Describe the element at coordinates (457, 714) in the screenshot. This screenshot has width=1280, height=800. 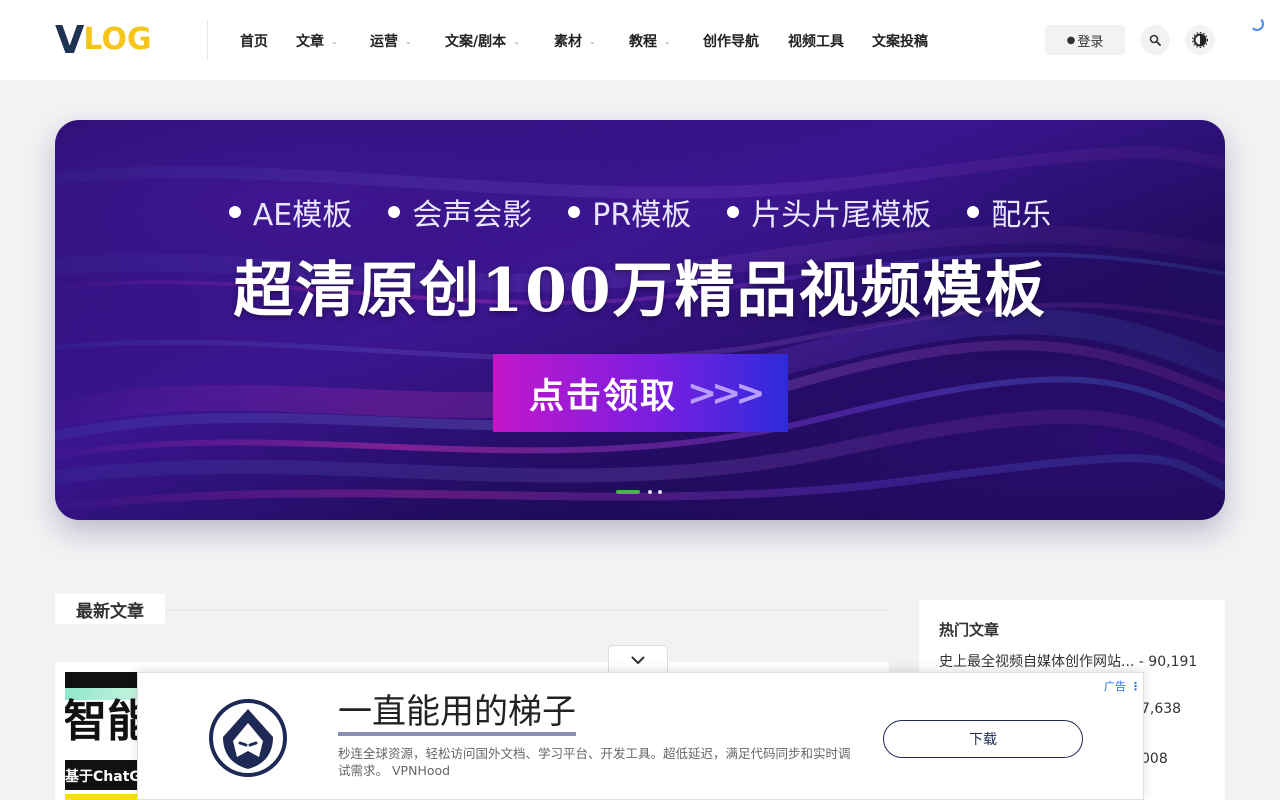
I see `ad-headline: 一直能用的梯子` at that location.